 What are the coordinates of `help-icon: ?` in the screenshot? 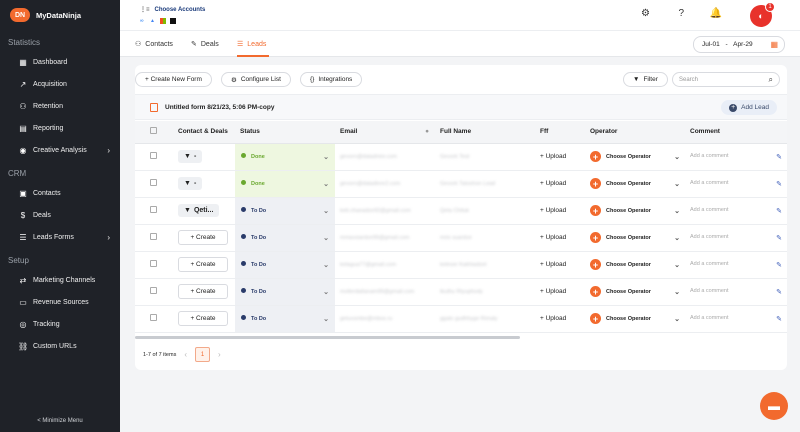 It's located at (681, 13).